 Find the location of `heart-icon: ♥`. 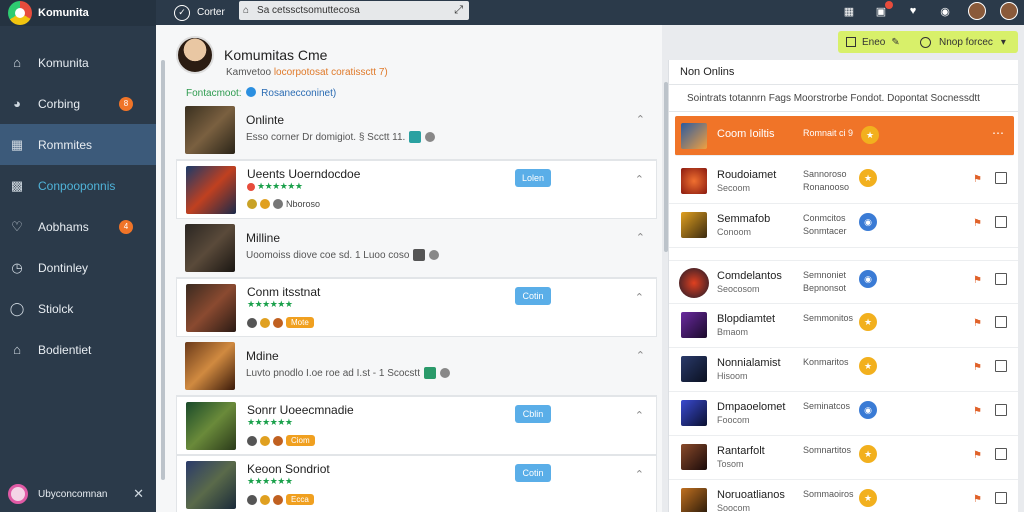

heart-icon: ♥ is located at coordinates (913, 11).